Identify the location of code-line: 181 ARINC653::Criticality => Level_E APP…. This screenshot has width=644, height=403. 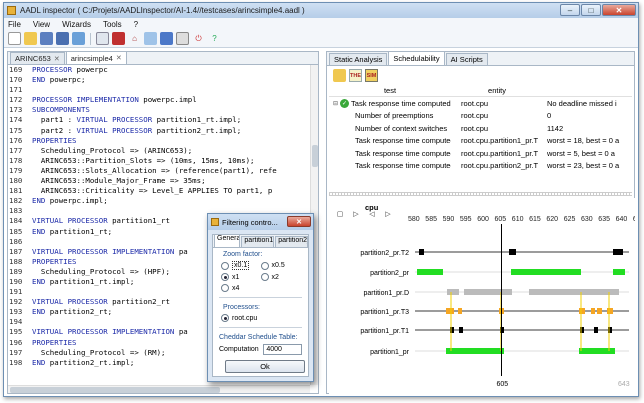
(159, 191).